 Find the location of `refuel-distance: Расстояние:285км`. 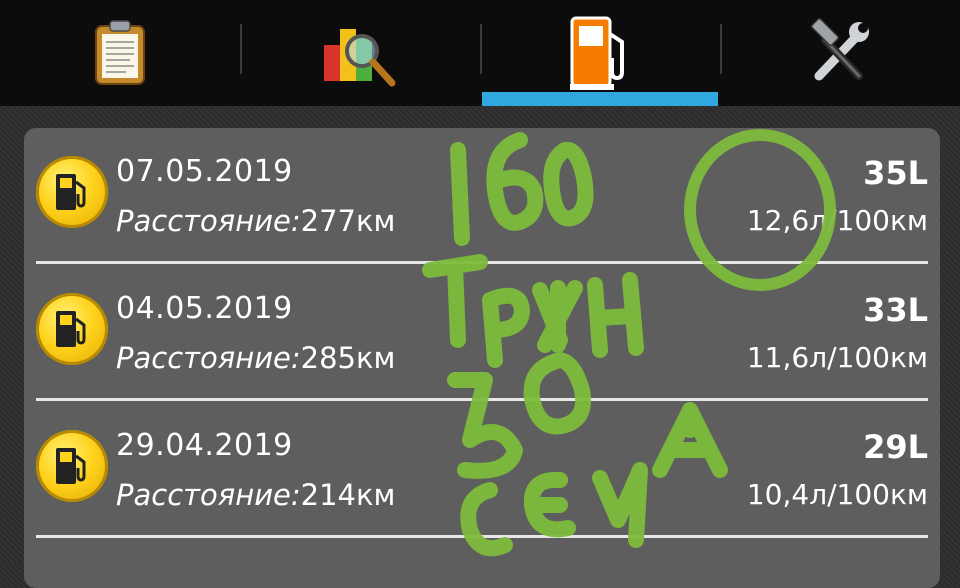

refuel-distance: Расстояние:285км is located at coordinates (255, 358).